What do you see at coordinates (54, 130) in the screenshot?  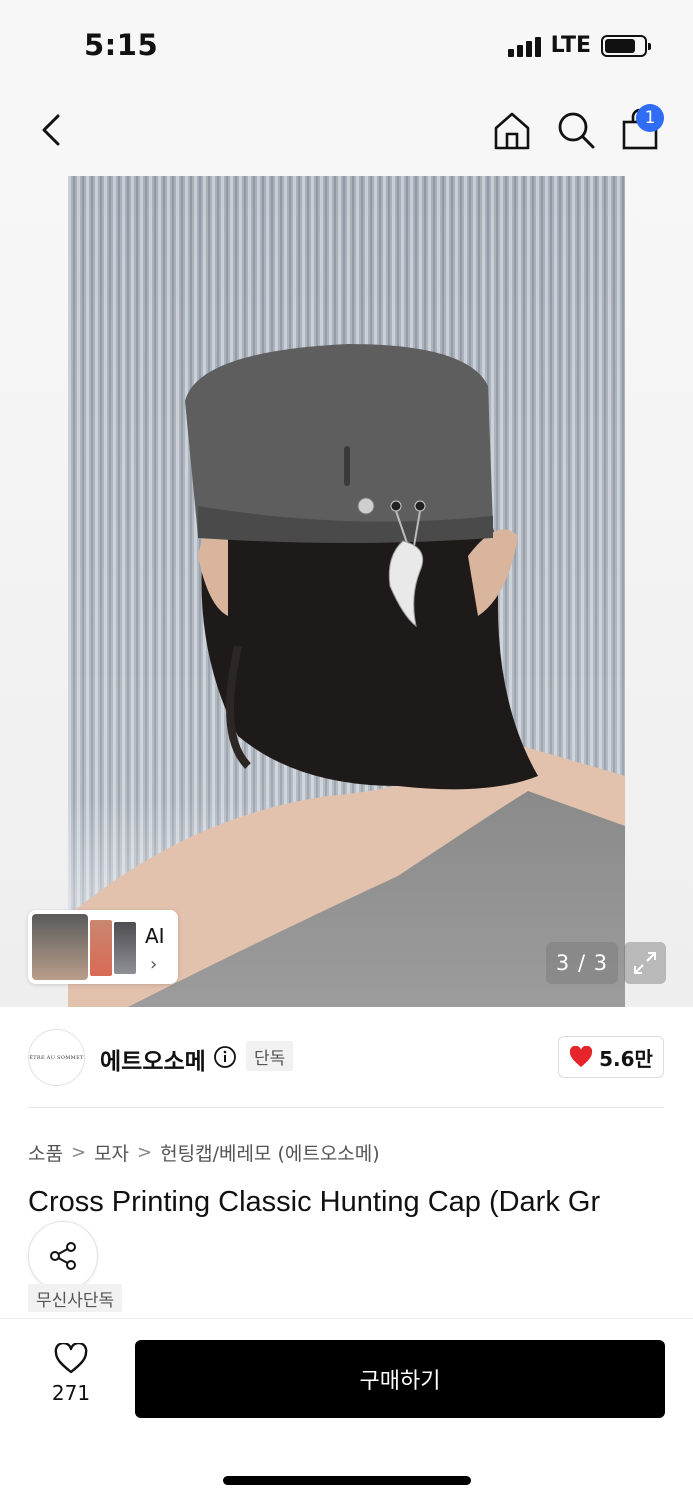 I see `back-icon` at bounding box center [54, 130].